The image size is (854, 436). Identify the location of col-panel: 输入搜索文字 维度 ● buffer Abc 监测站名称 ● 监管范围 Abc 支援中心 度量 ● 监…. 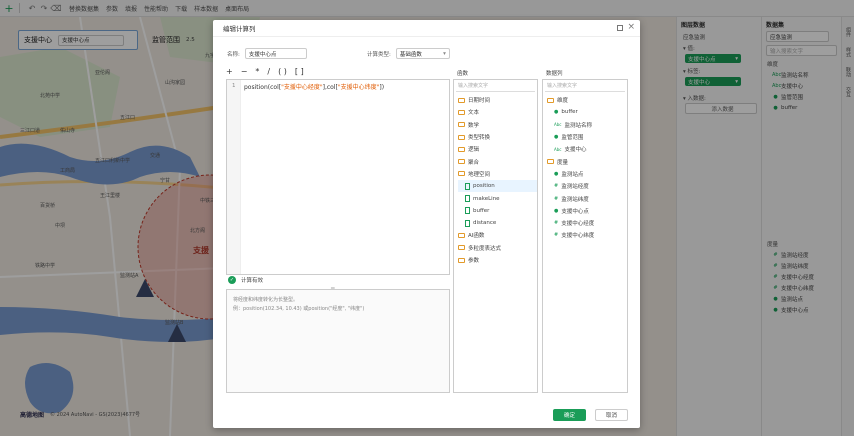
(585, 236).